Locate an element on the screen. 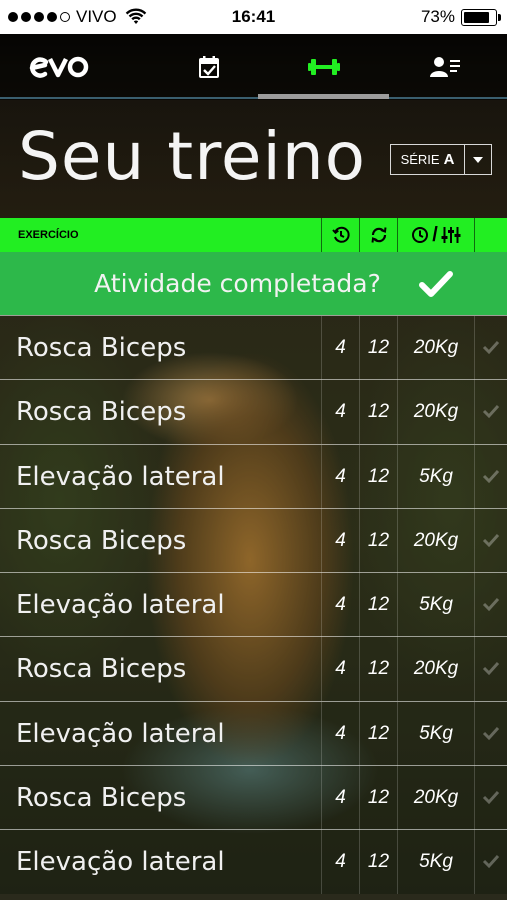 The image size is (507, 900). nav-active-indicator is located at coordinates (323, 96).